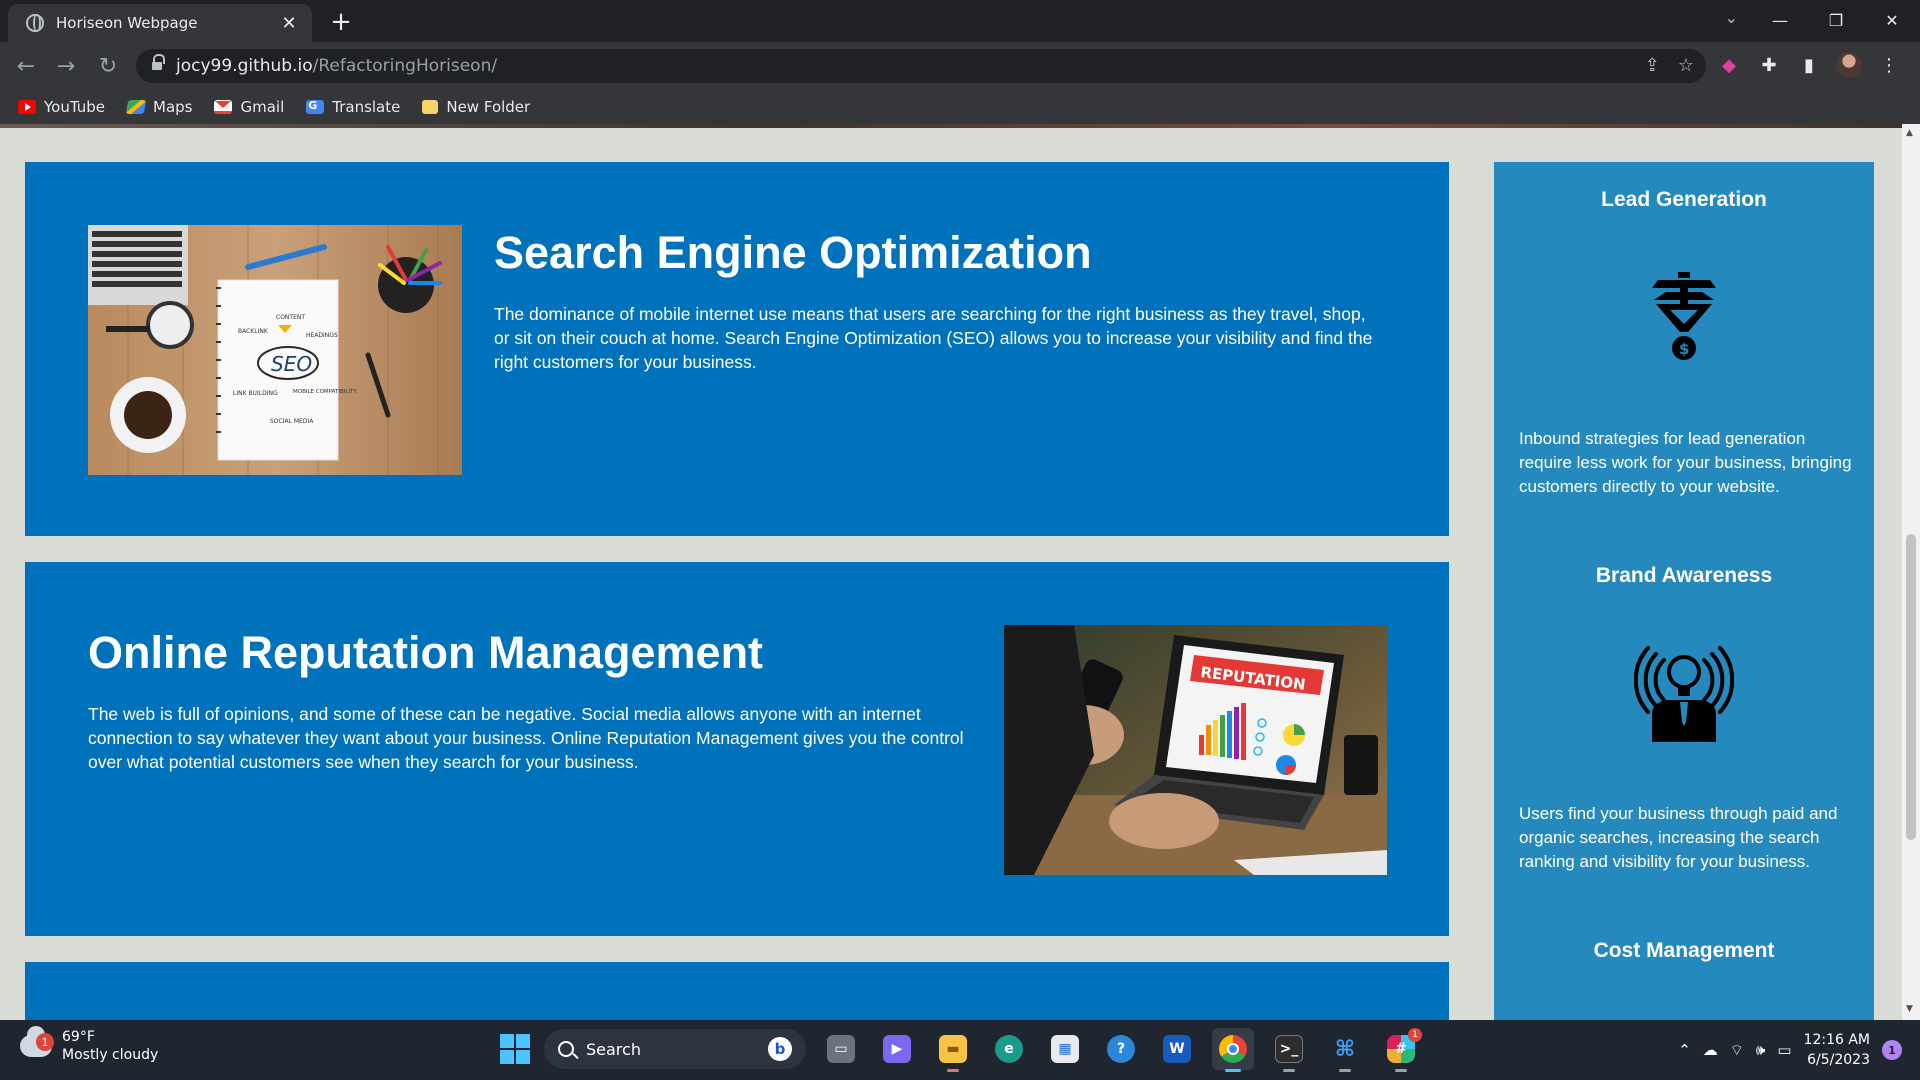 Image resolution: width=1920 pixels, height=1080 pixels. I want to click on share-icon: ⇪, so click(1652, 65).